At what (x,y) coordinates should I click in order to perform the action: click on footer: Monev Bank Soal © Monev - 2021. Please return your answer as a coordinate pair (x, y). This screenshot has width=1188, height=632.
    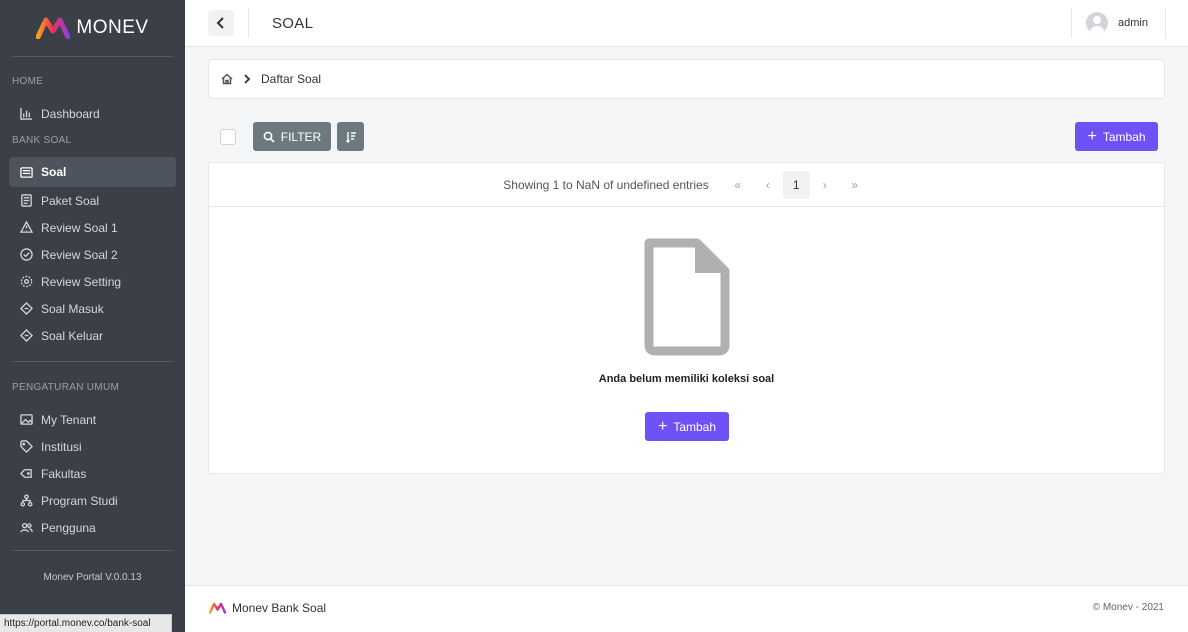
    Looking at the image, I should click on (686, 608).